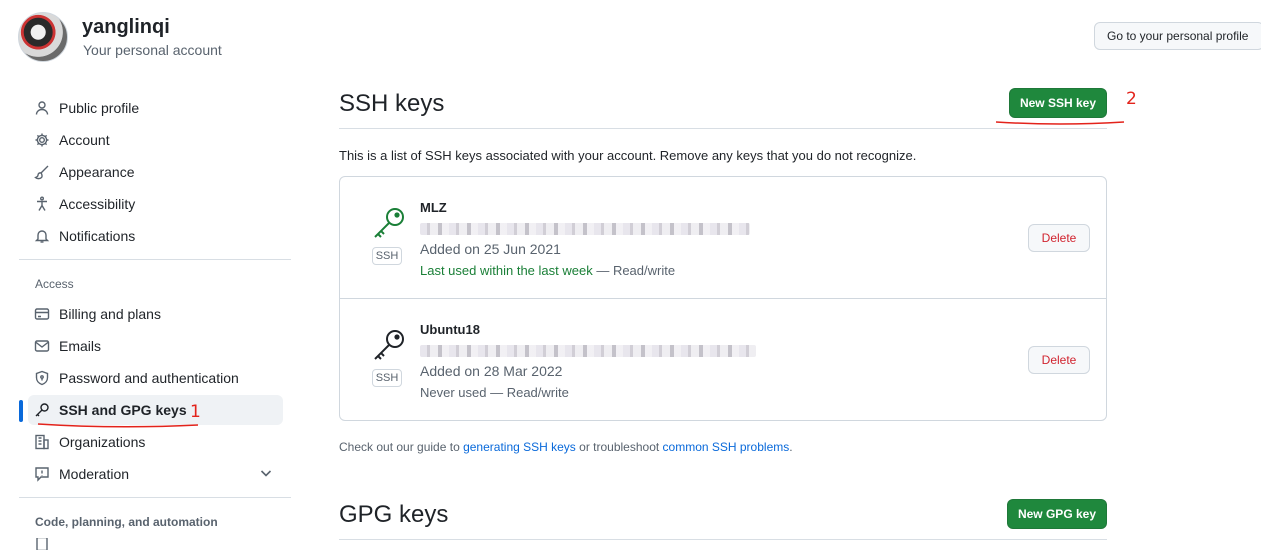  I want to click on annotation-number-2: 2, so click(1131, 99).